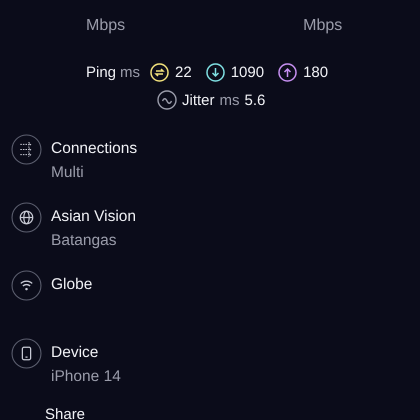  What do you see at coordinates (26, 353) in the screenshot?
I see `device-icon` at bounding box center [26, 353].